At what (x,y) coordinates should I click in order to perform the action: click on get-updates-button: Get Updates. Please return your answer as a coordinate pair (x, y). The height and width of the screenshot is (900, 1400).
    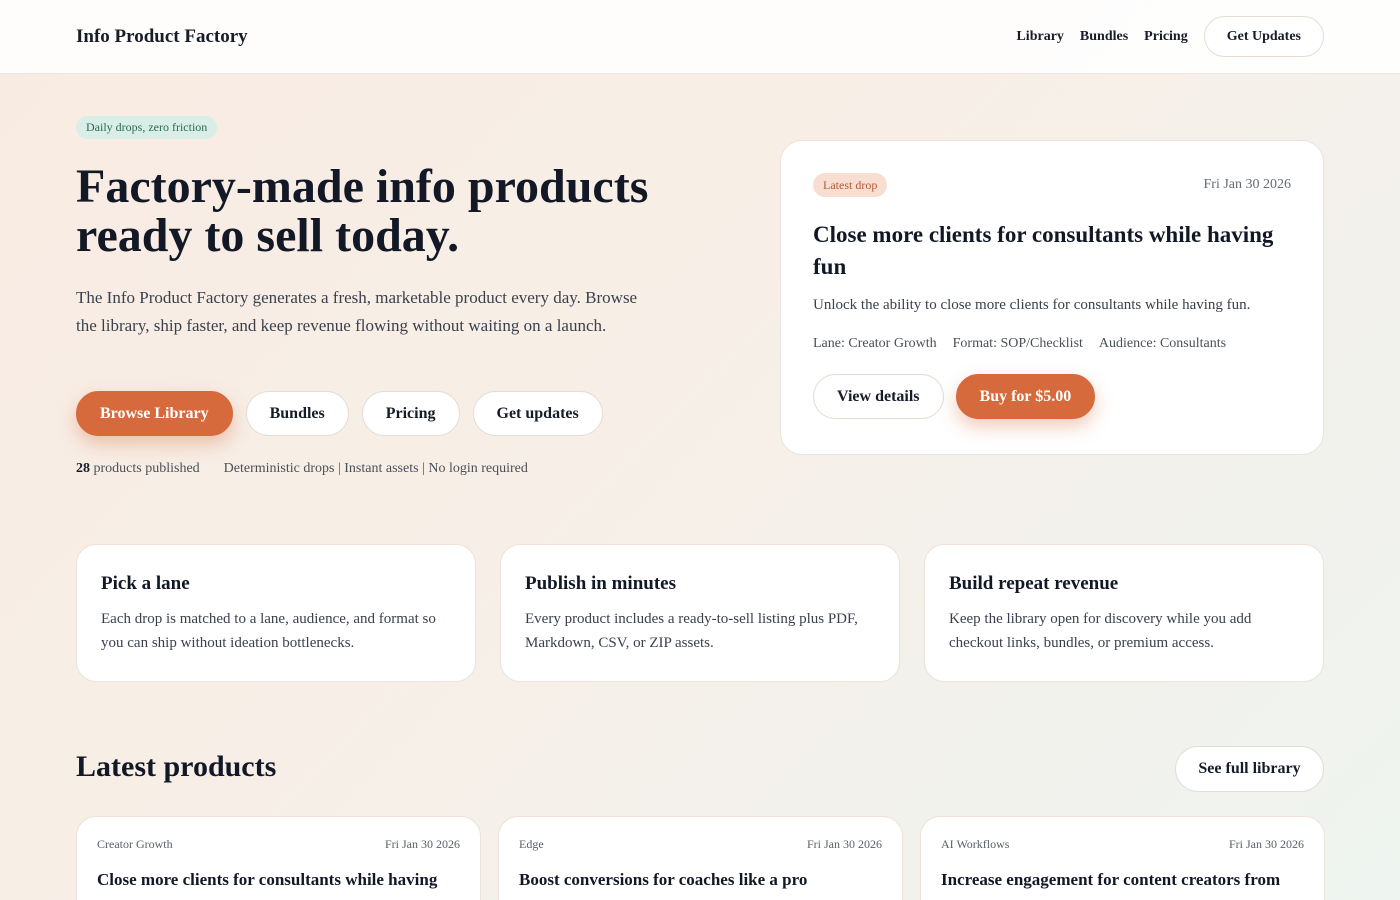
    Looking at the image, I should click on (1263, 36).